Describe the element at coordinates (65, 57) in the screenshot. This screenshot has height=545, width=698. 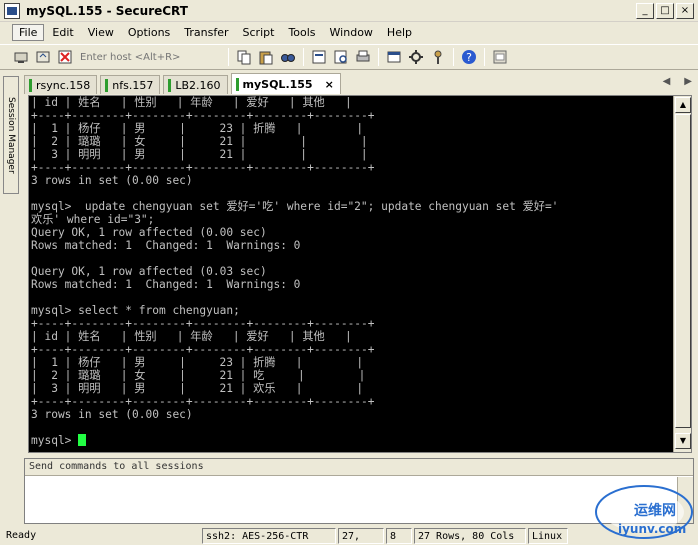
I see `disconnect-icon` at that location.